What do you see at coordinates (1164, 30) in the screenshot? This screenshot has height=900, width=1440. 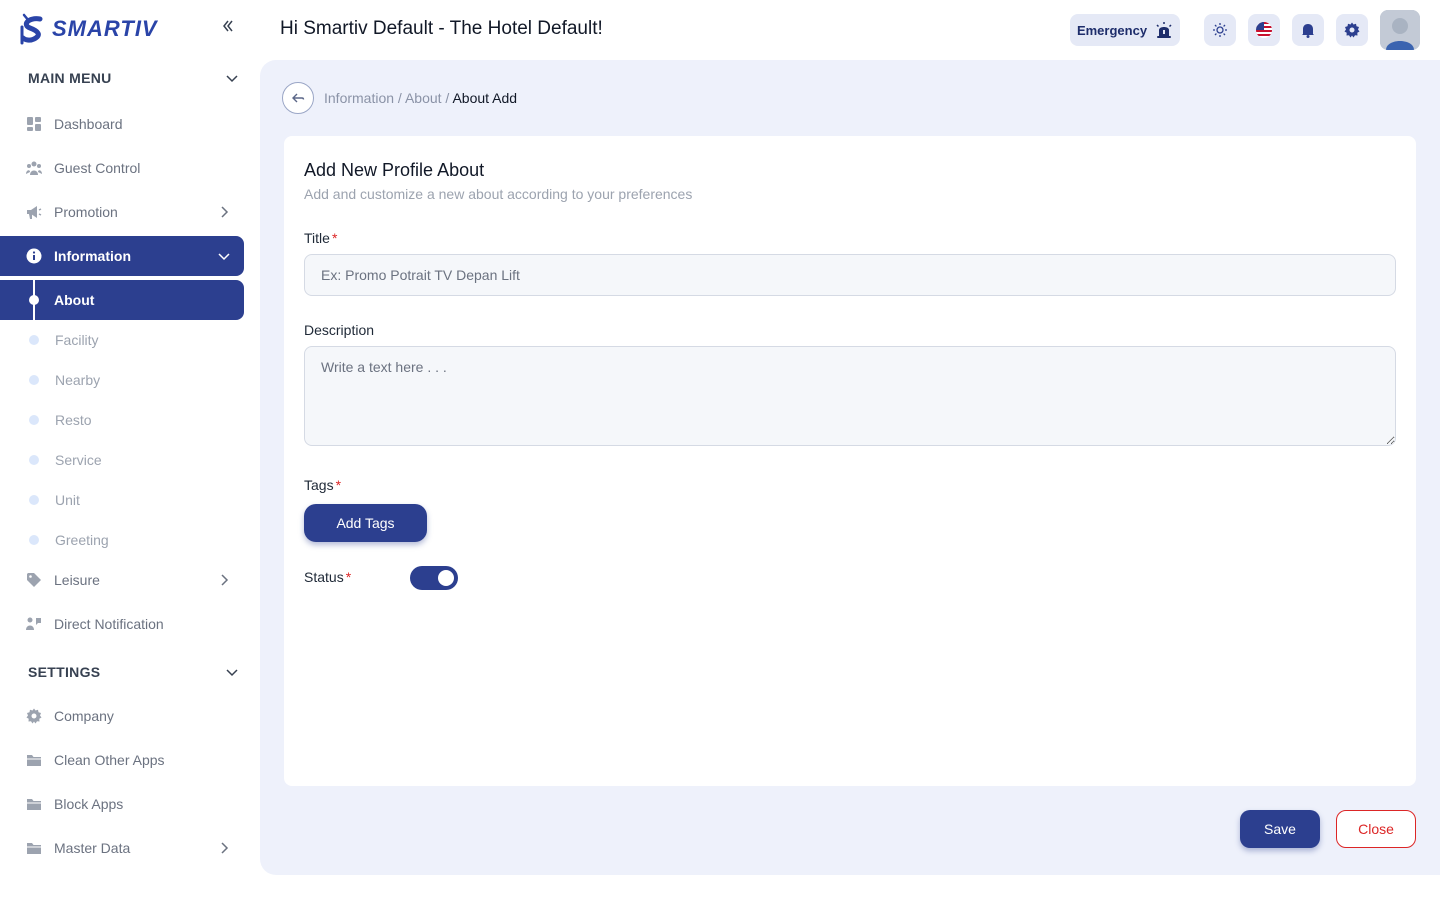 I see `siren-icon` at bounding box center [1164, 30].